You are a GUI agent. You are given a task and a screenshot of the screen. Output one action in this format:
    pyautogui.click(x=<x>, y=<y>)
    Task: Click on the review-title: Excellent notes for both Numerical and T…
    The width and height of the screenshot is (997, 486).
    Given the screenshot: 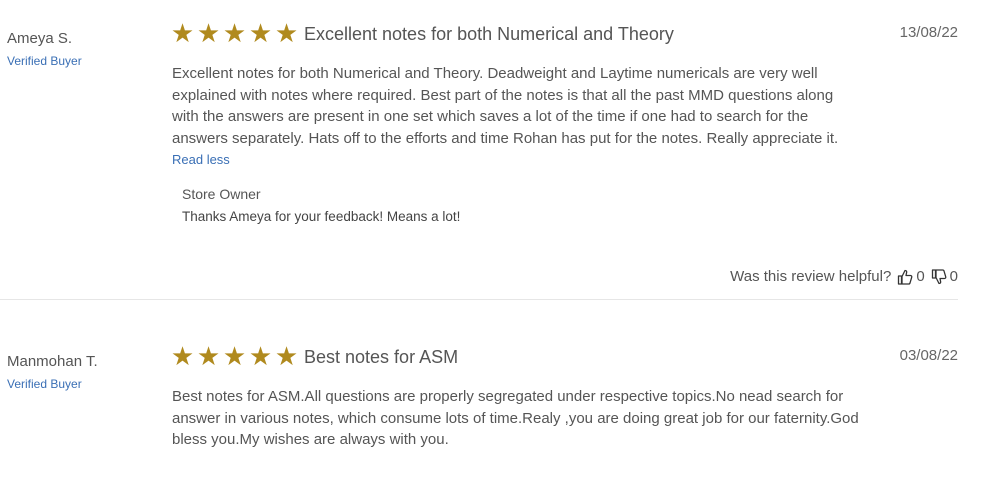 What is the action you would take?
    pyautogui.click(x=489, y=34)
    